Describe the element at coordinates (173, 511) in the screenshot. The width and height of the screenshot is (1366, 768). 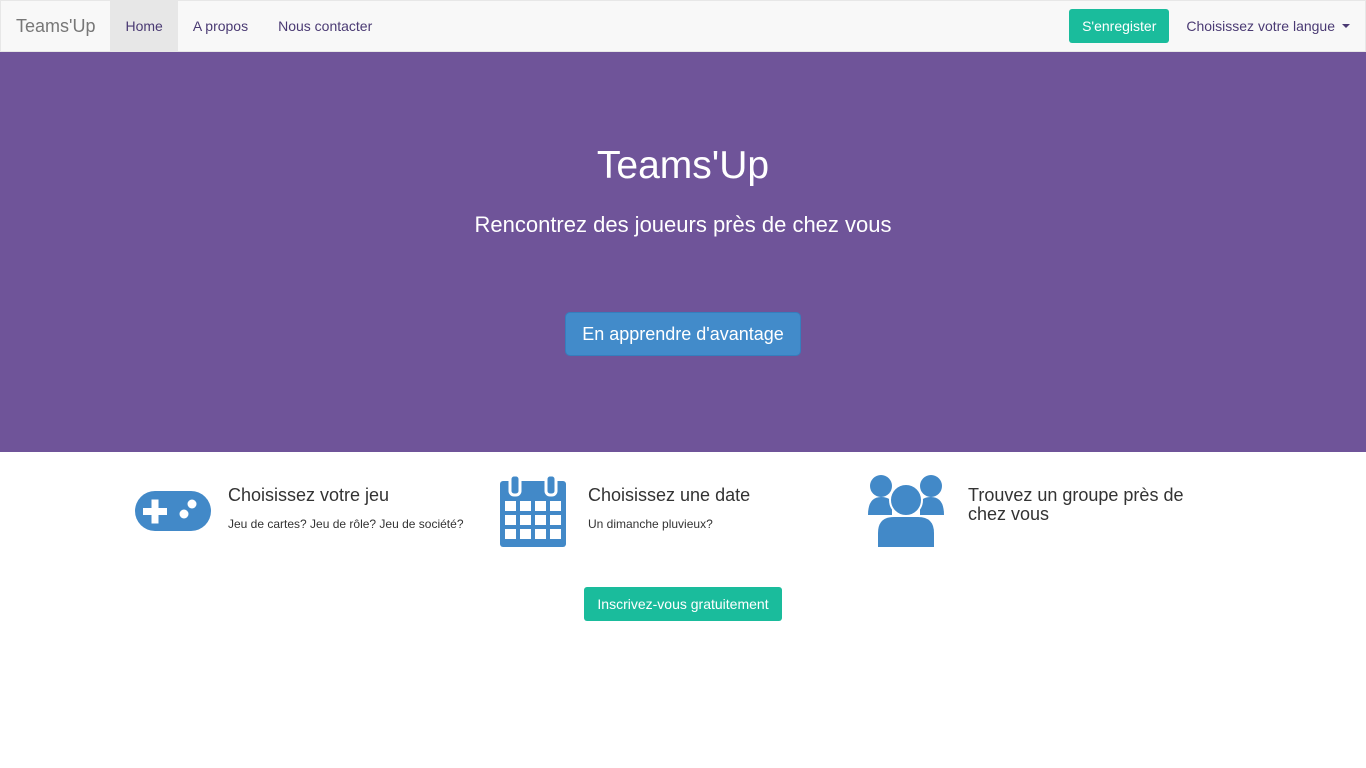
I see `gamepad-icon` at that location.